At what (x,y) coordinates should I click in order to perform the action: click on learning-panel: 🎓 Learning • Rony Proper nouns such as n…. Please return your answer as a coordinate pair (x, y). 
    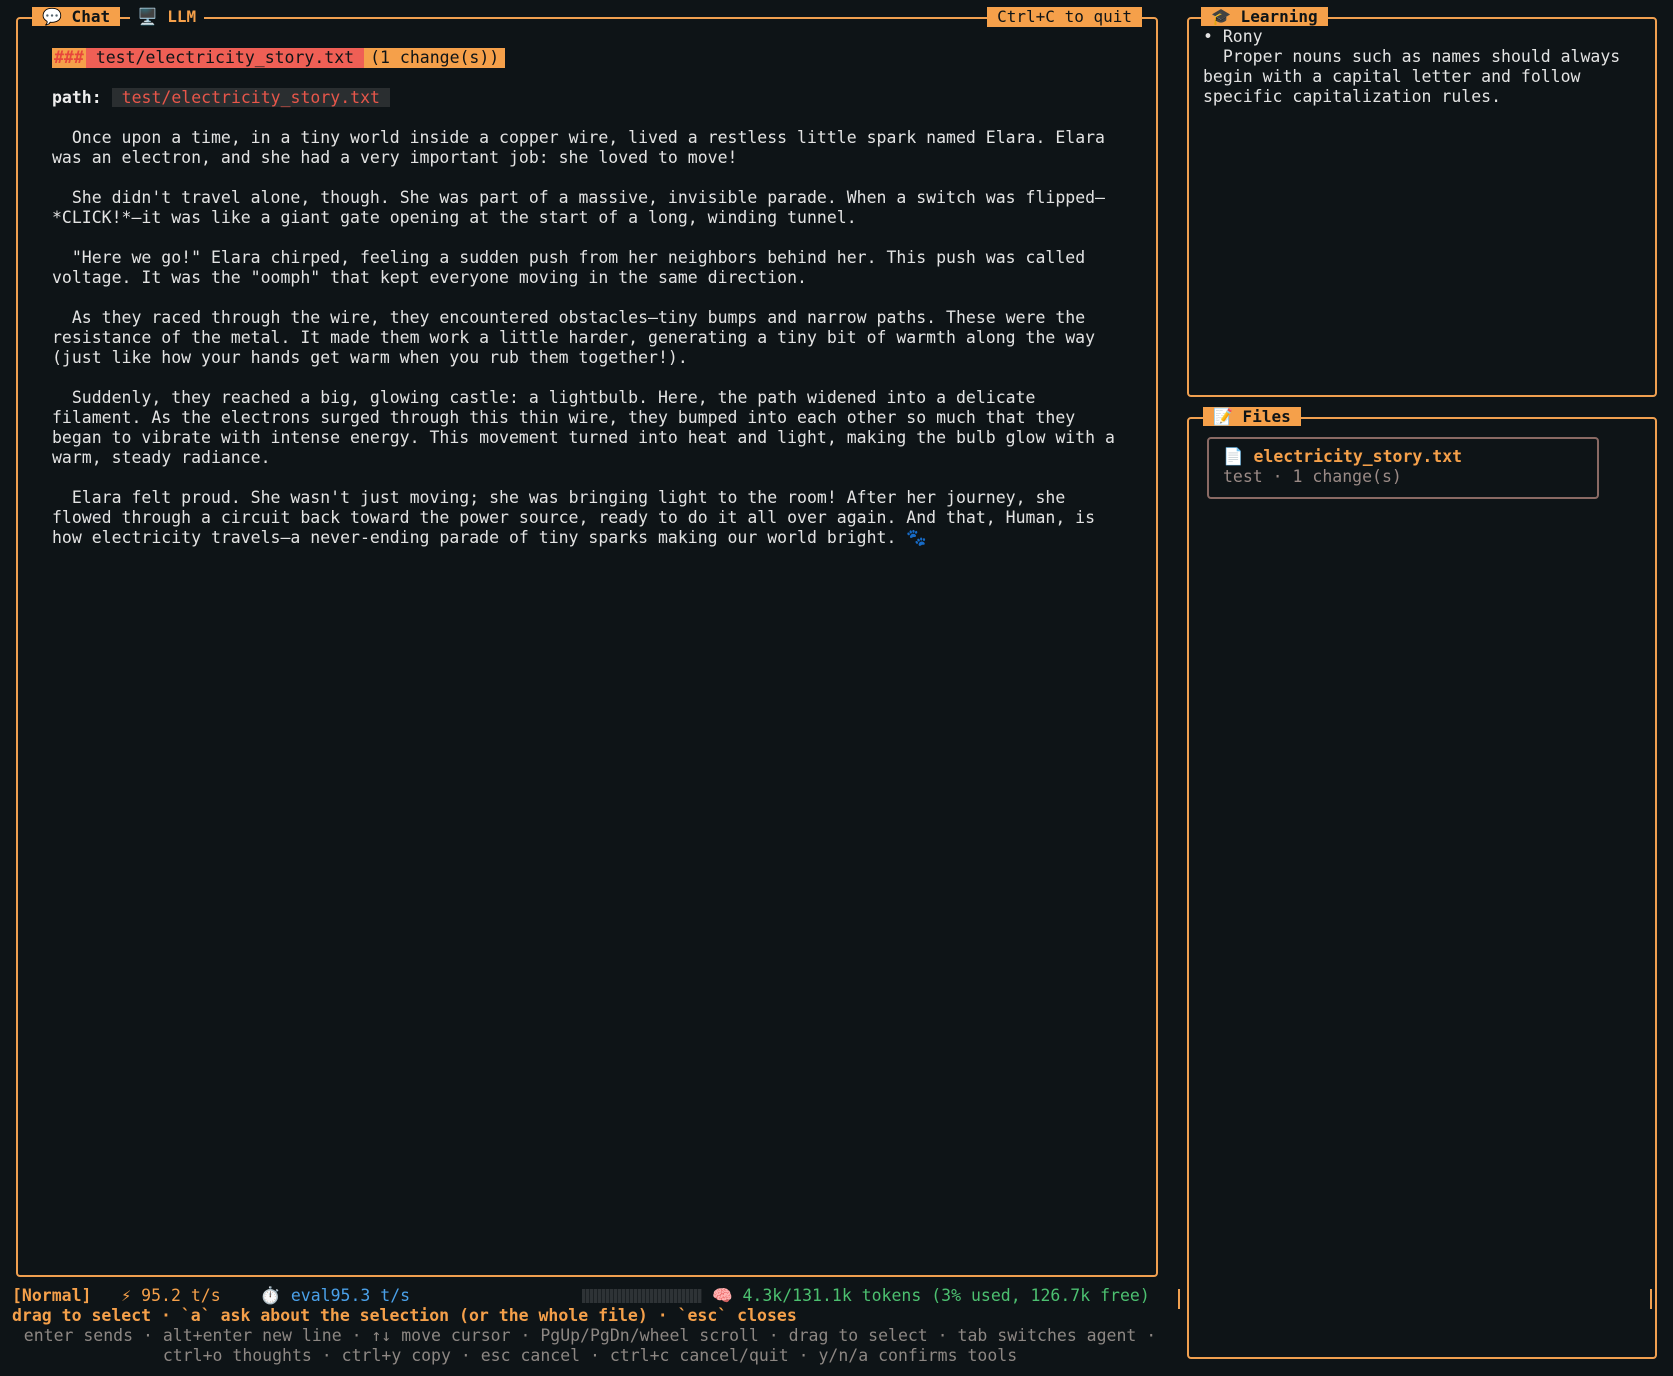
    Looking at the image, I should click on (1422, 202).